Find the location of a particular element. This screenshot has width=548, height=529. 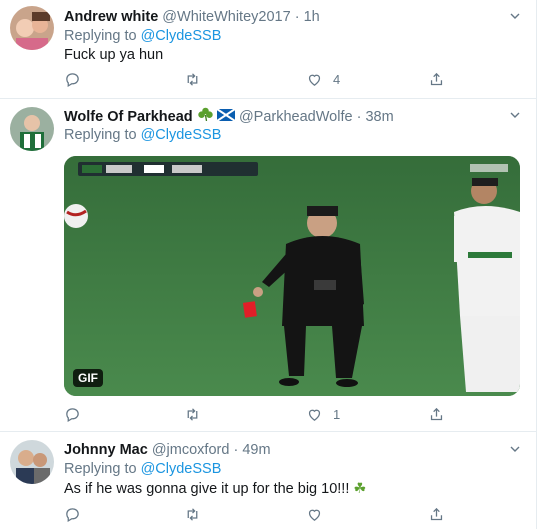

timestamp: 38m is located at coordinates (379, 117).